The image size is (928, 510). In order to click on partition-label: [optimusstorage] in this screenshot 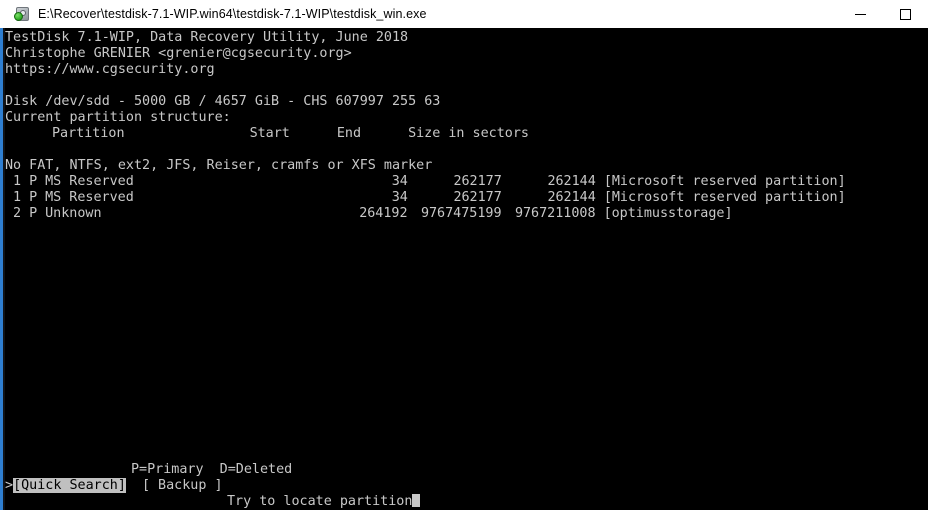, I will do `click(668, 213)`.